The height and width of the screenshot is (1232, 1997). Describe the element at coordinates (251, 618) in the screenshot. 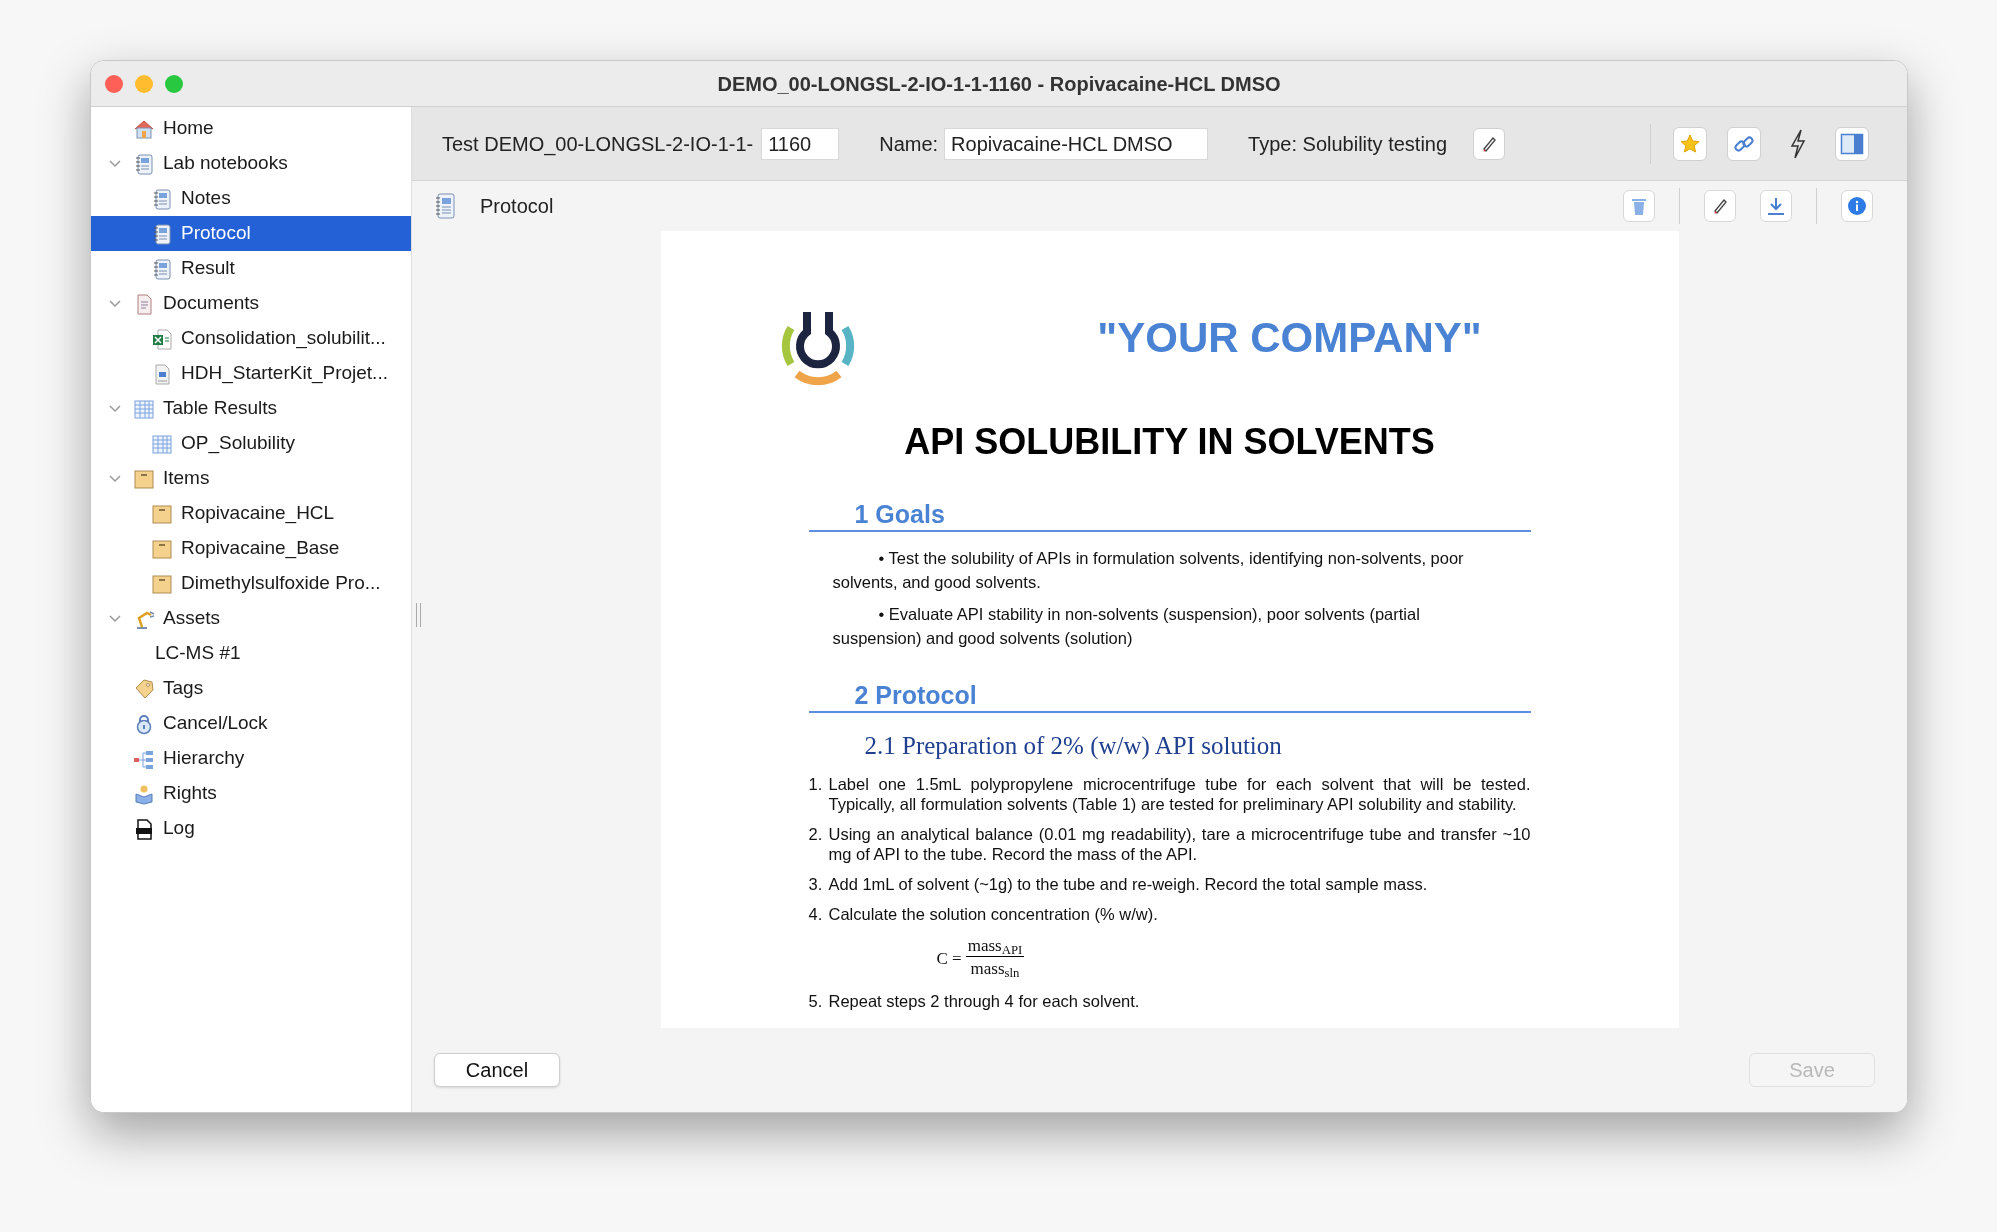

I see `sidebar-item: Assets` at that location.